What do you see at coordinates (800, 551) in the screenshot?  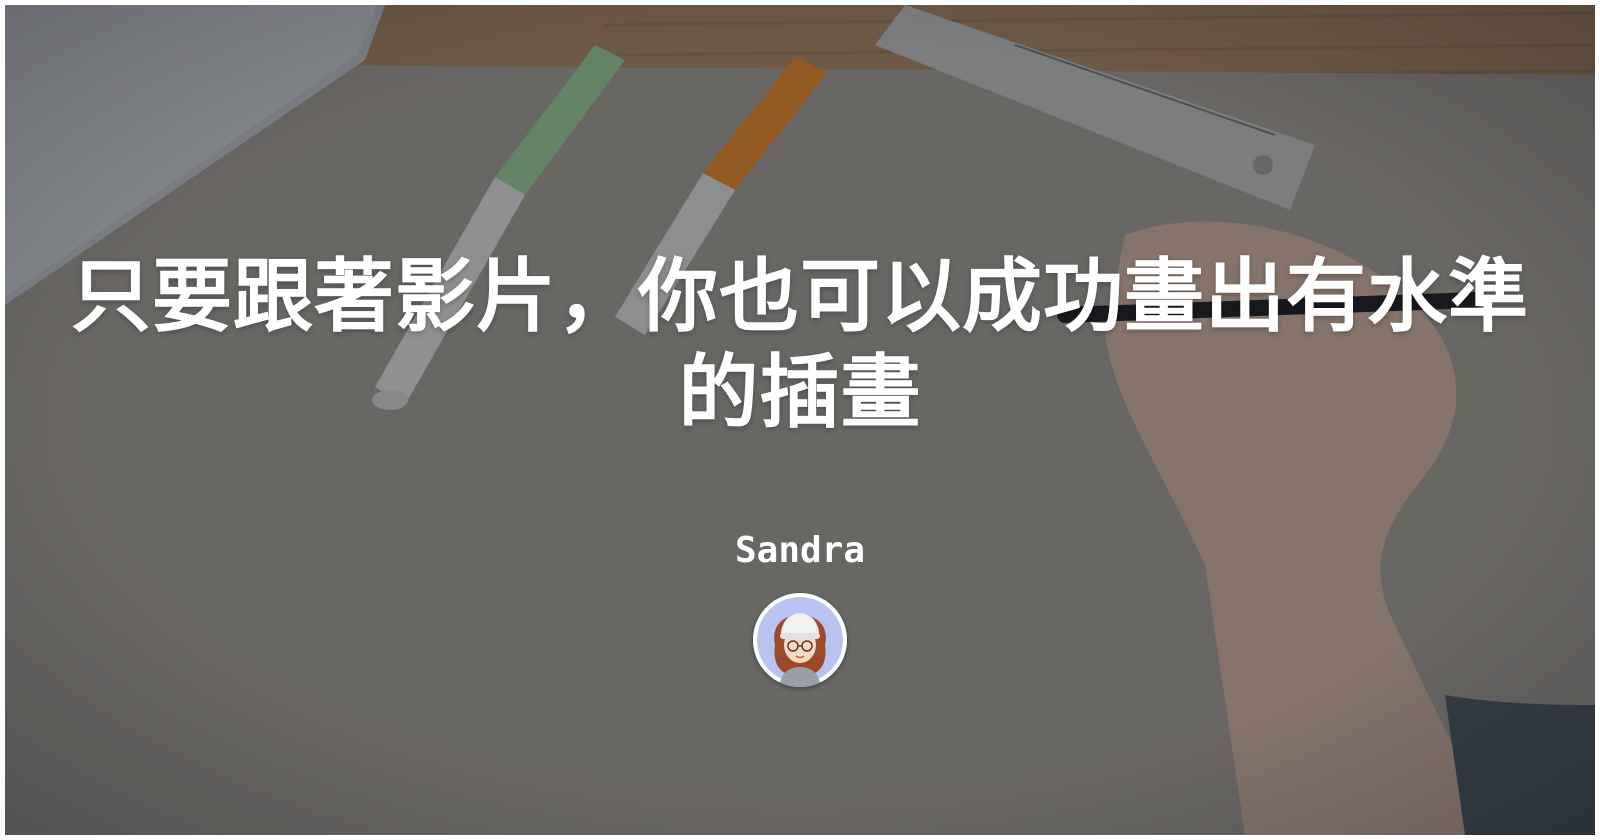 I see `author-name: Sandra` at bounding box center [800, 551].